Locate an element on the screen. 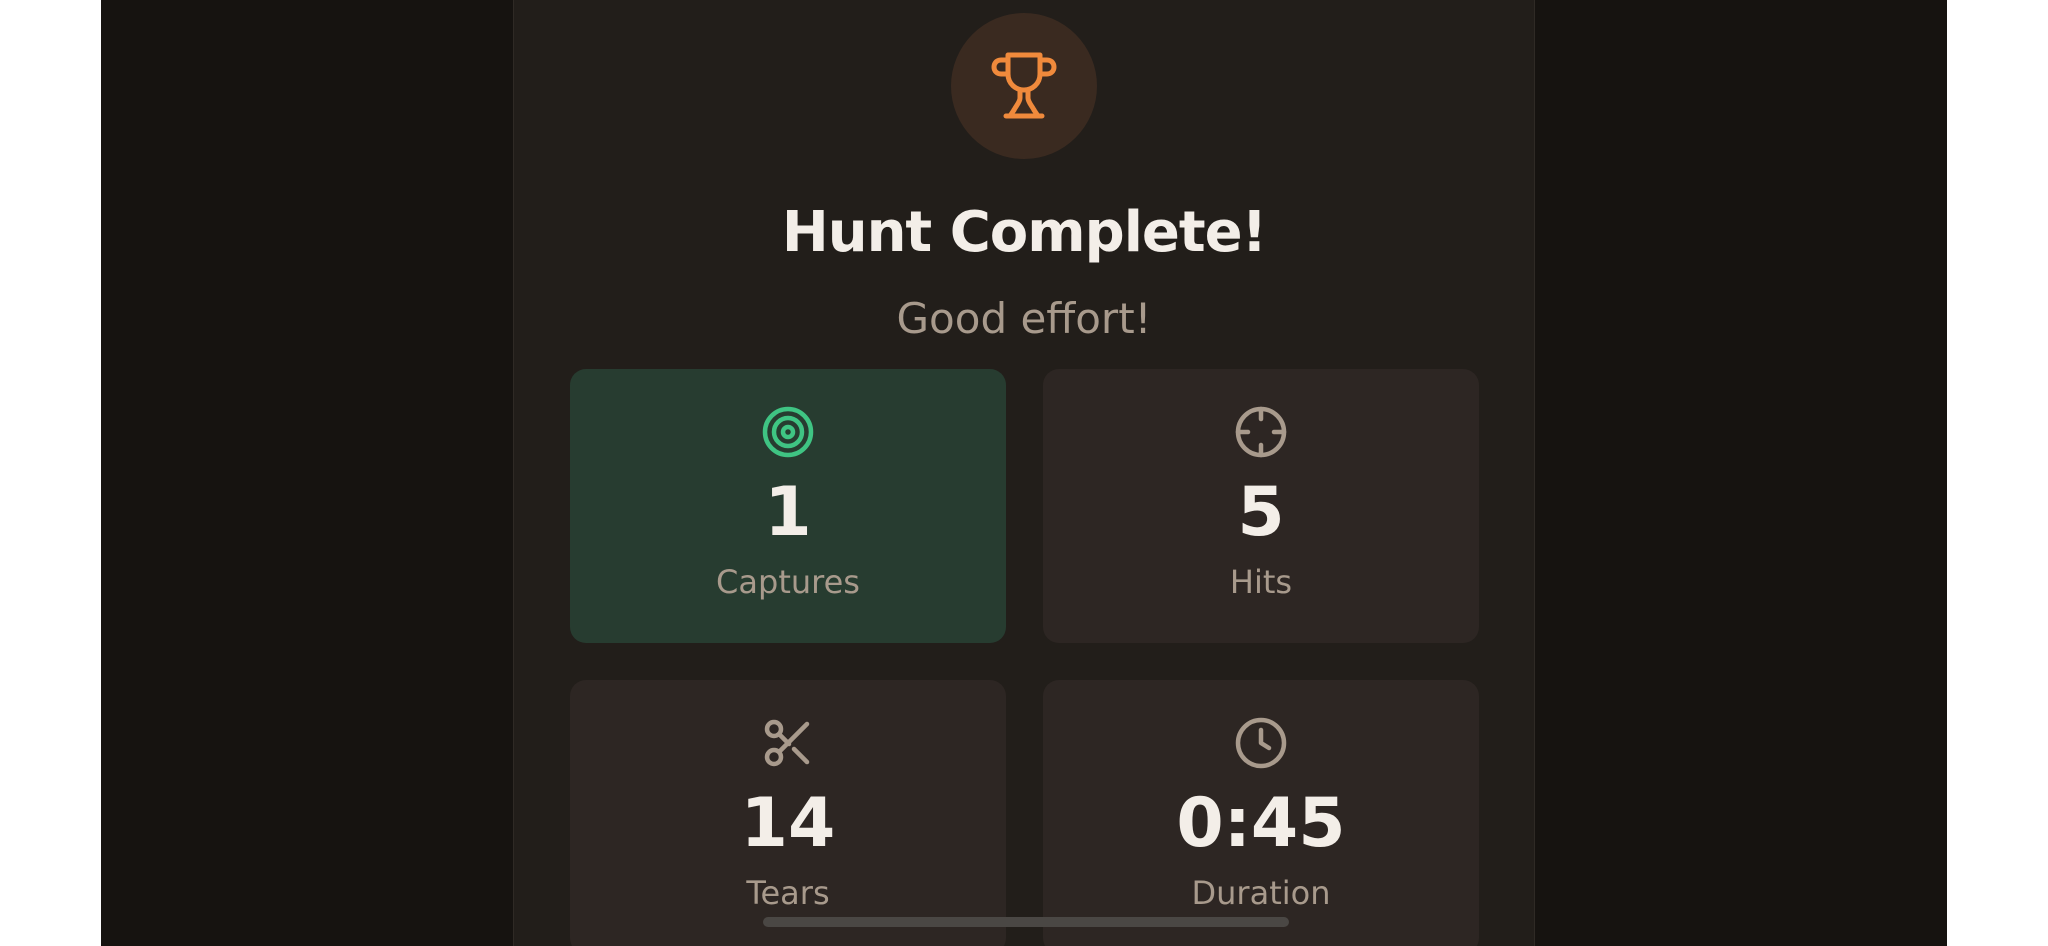  stat-card-duration: 0:45 Duration is located at coordinates (1261, 813).